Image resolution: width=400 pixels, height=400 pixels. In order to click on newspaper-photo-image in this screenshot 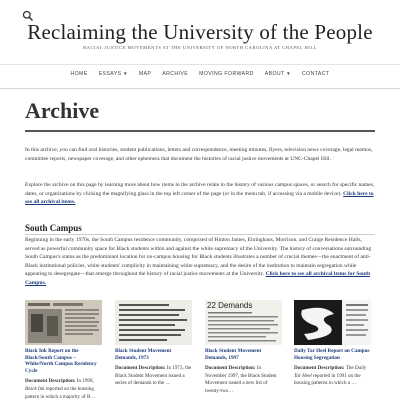, I will do `click(63, 322)`.